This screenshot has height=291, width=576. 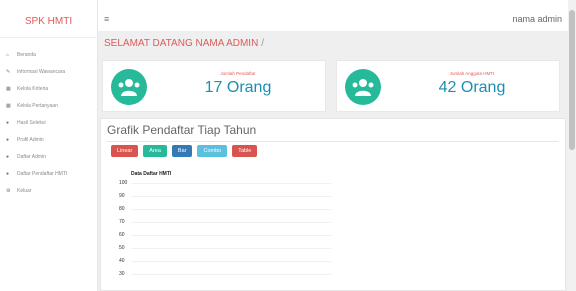 What do you see at coordinates (122, 248) in the screenshot?
I see `y-tick-label: 50` at bounding box center [122, 248].